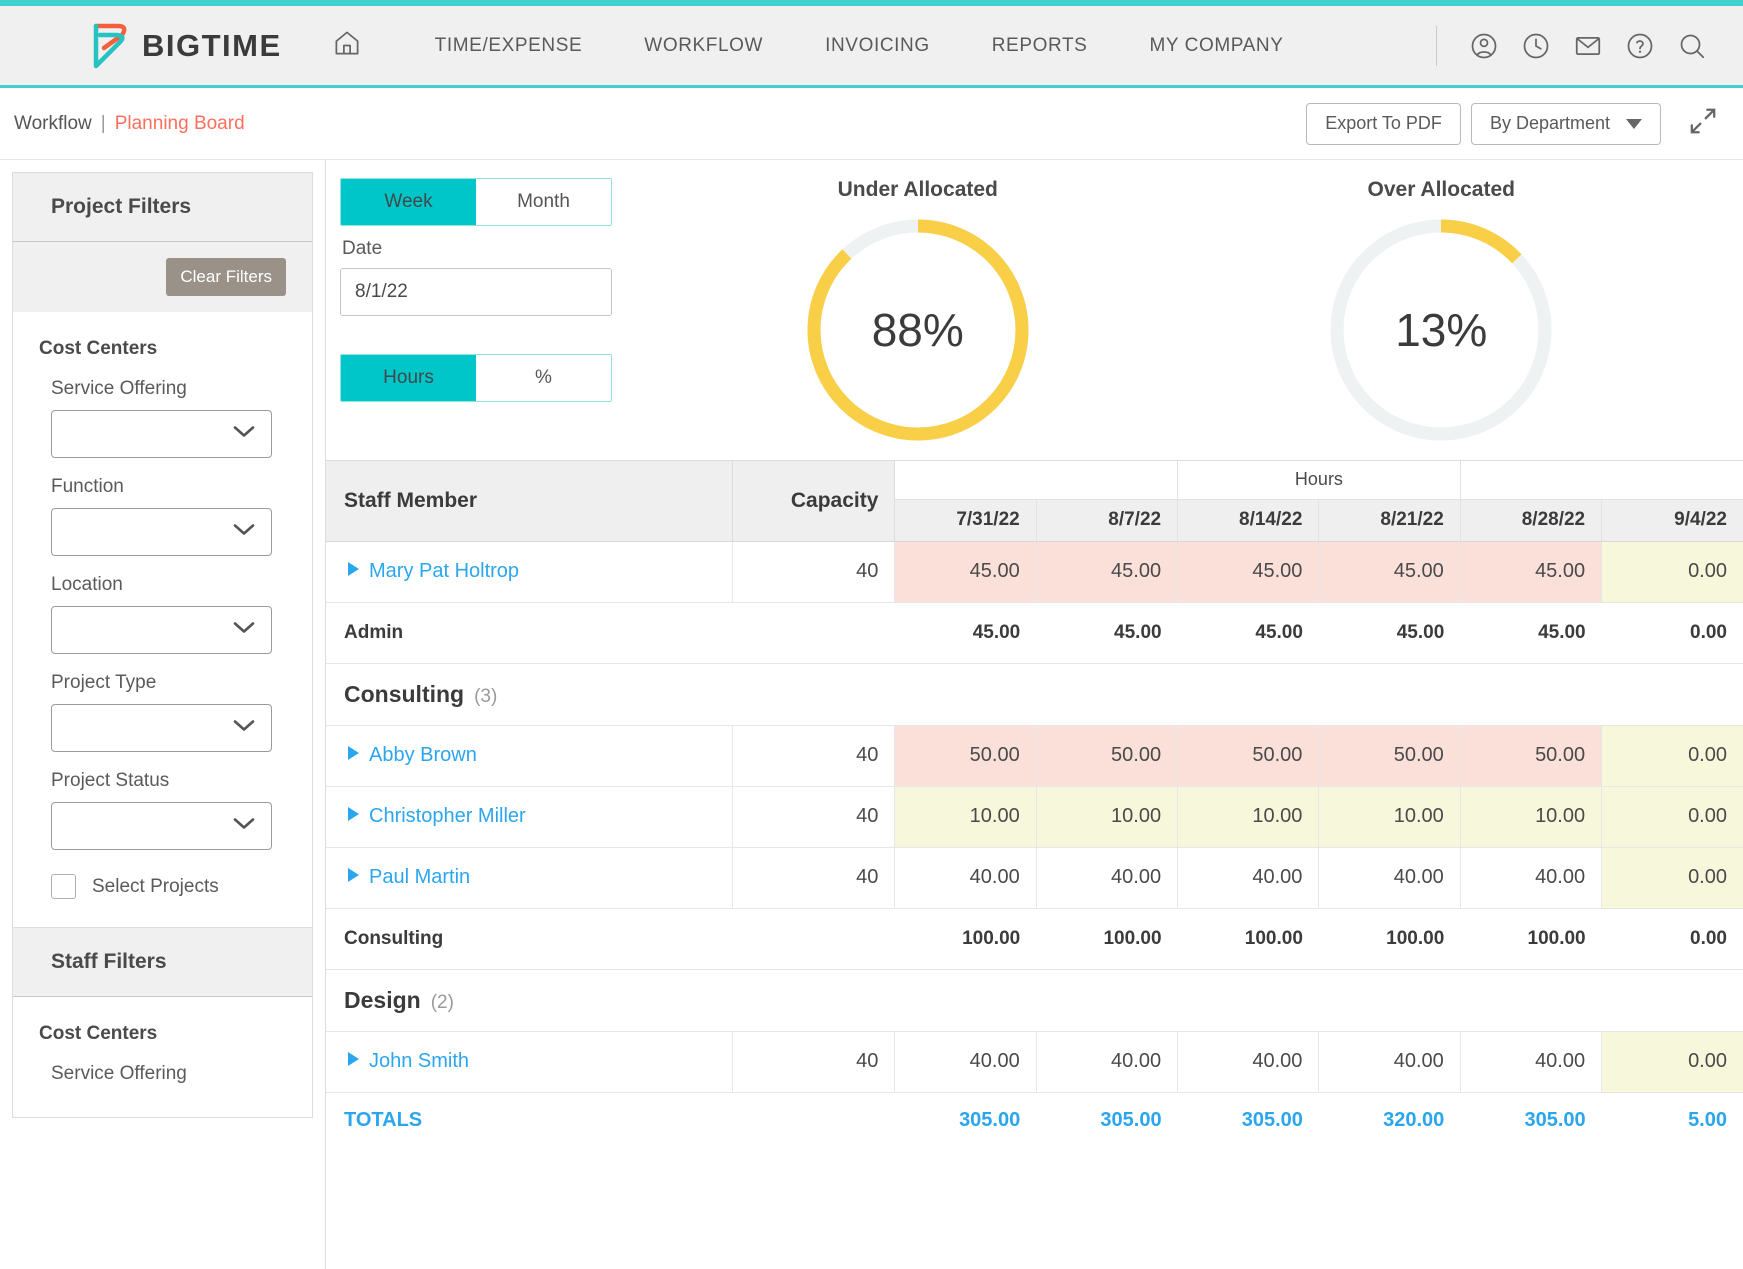 This screenshot has height=1269, width=1743. Describe the element at coordinates (408, 202) in the screenshot. I see `period-option-week: Week` at that location.